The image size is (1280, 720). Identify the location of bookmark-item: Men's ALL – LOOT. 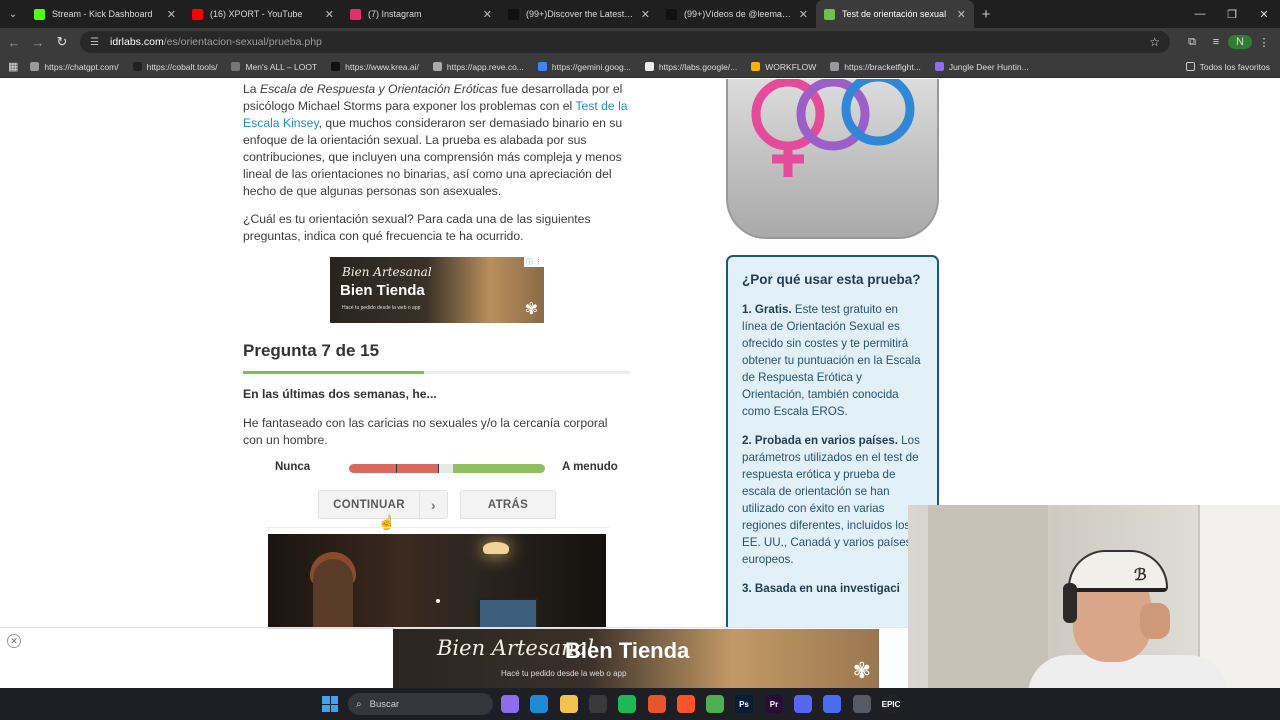
(274, 67).